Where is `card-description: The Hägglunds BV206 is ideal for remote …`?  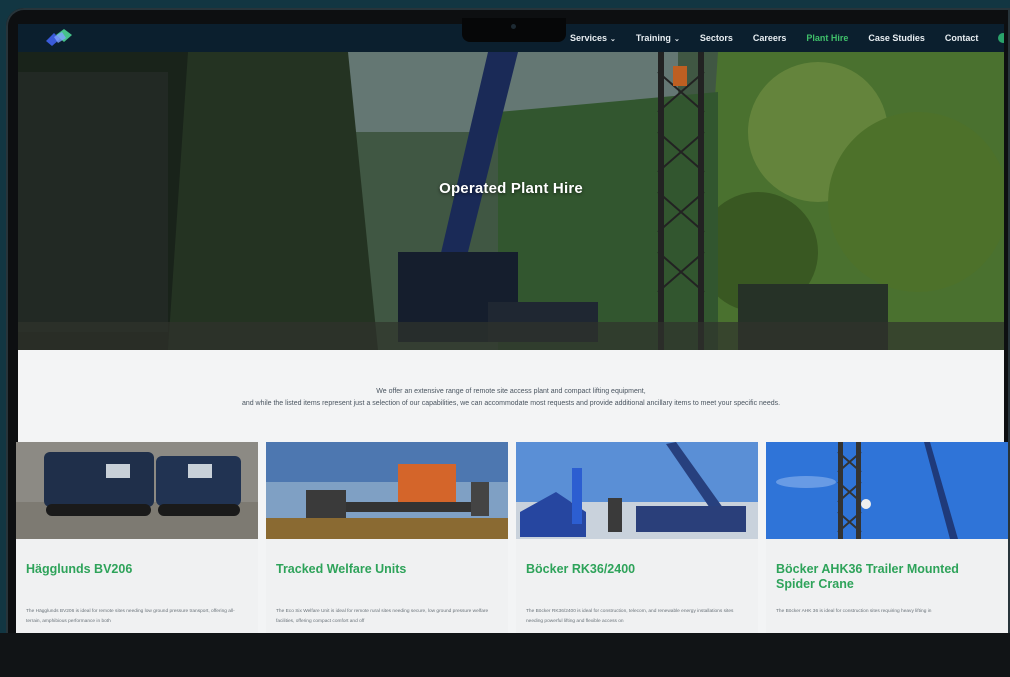 card-description: The Hägglunds BV206 is ideal for remote … is located at coordinates (130, 616).